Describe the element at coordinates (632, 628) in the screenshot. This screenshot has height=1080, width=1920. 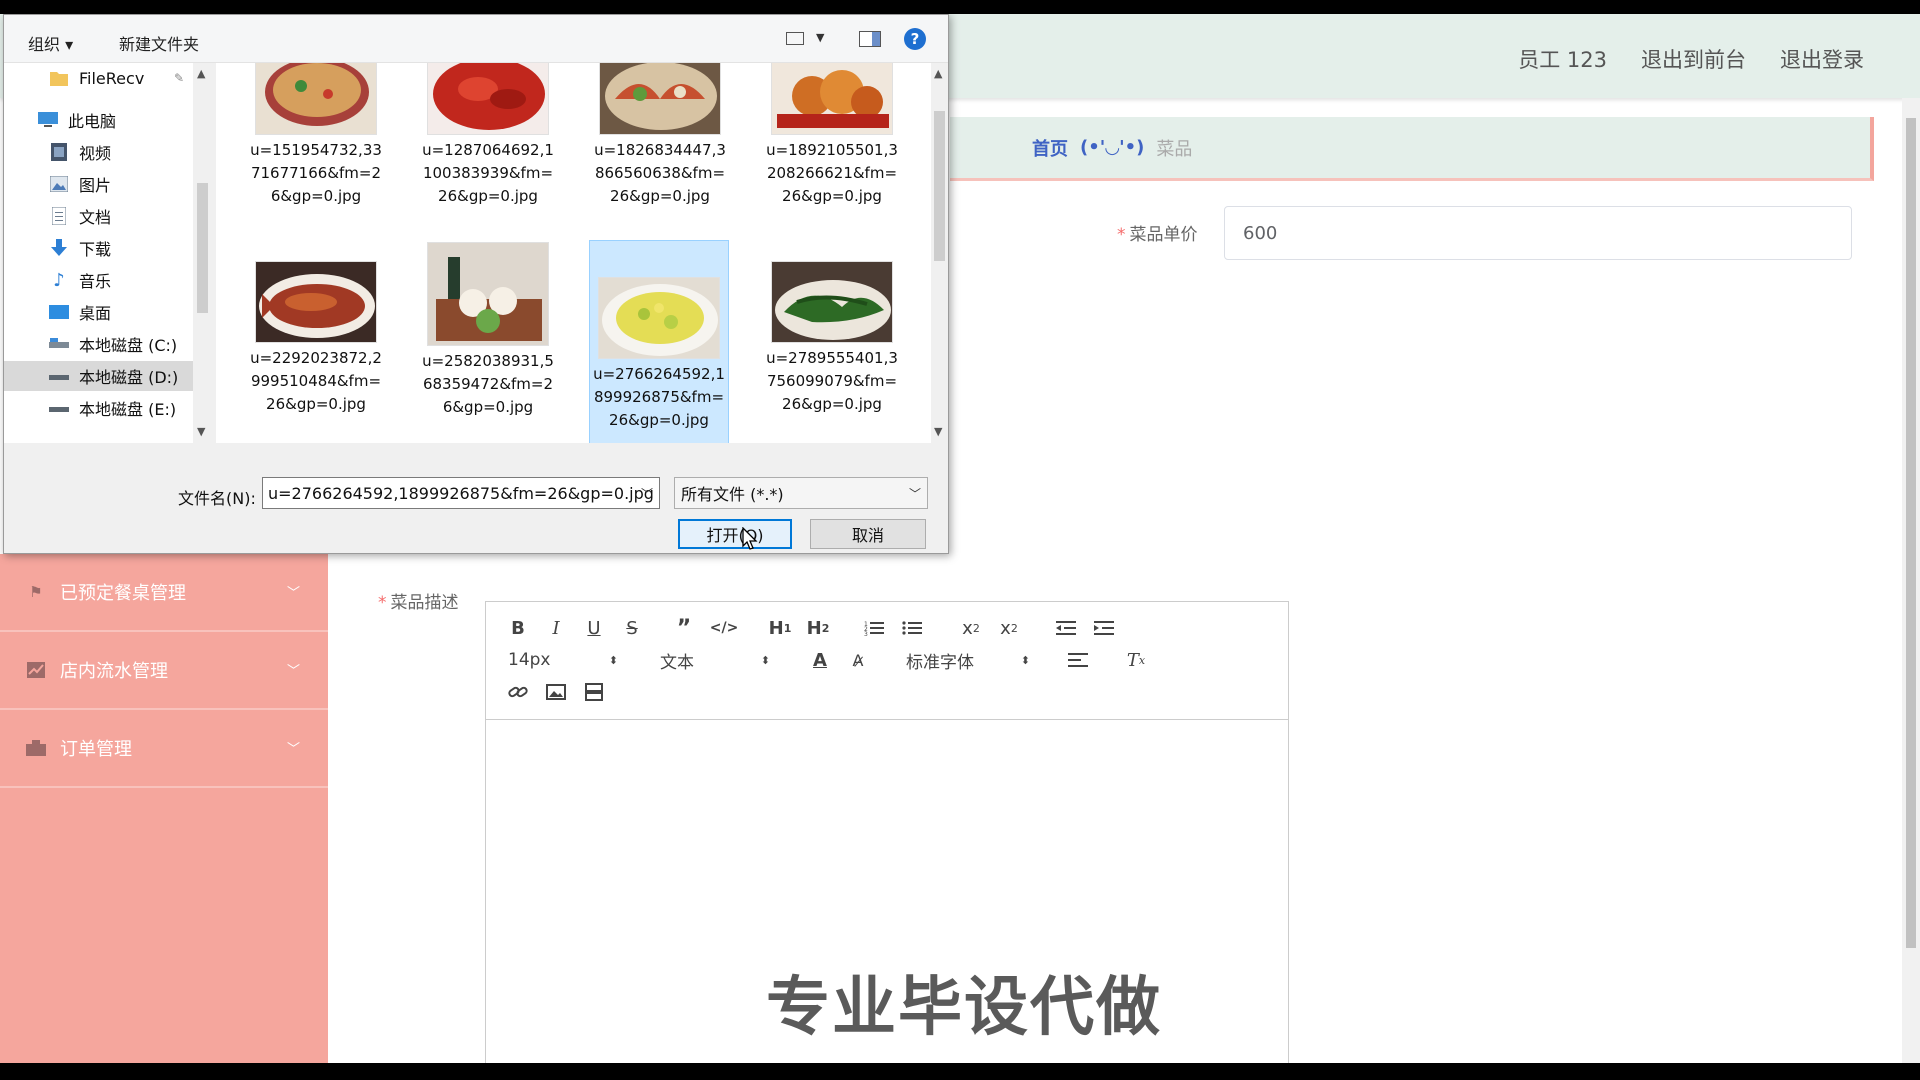
I see `strike-icon: S` at that location.